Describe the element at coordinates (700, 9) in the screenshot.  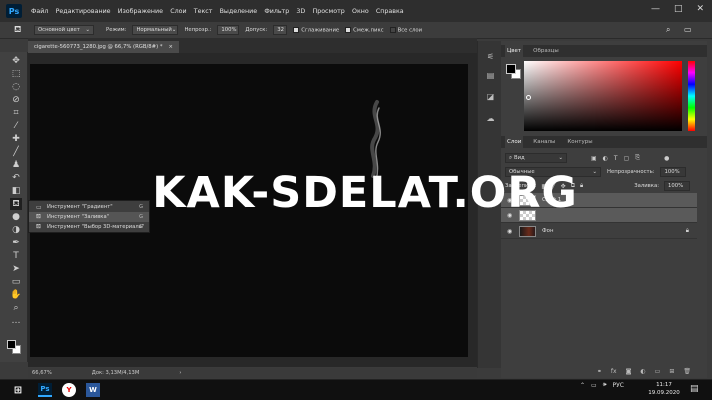
I see `close-button: ✕` at that location.